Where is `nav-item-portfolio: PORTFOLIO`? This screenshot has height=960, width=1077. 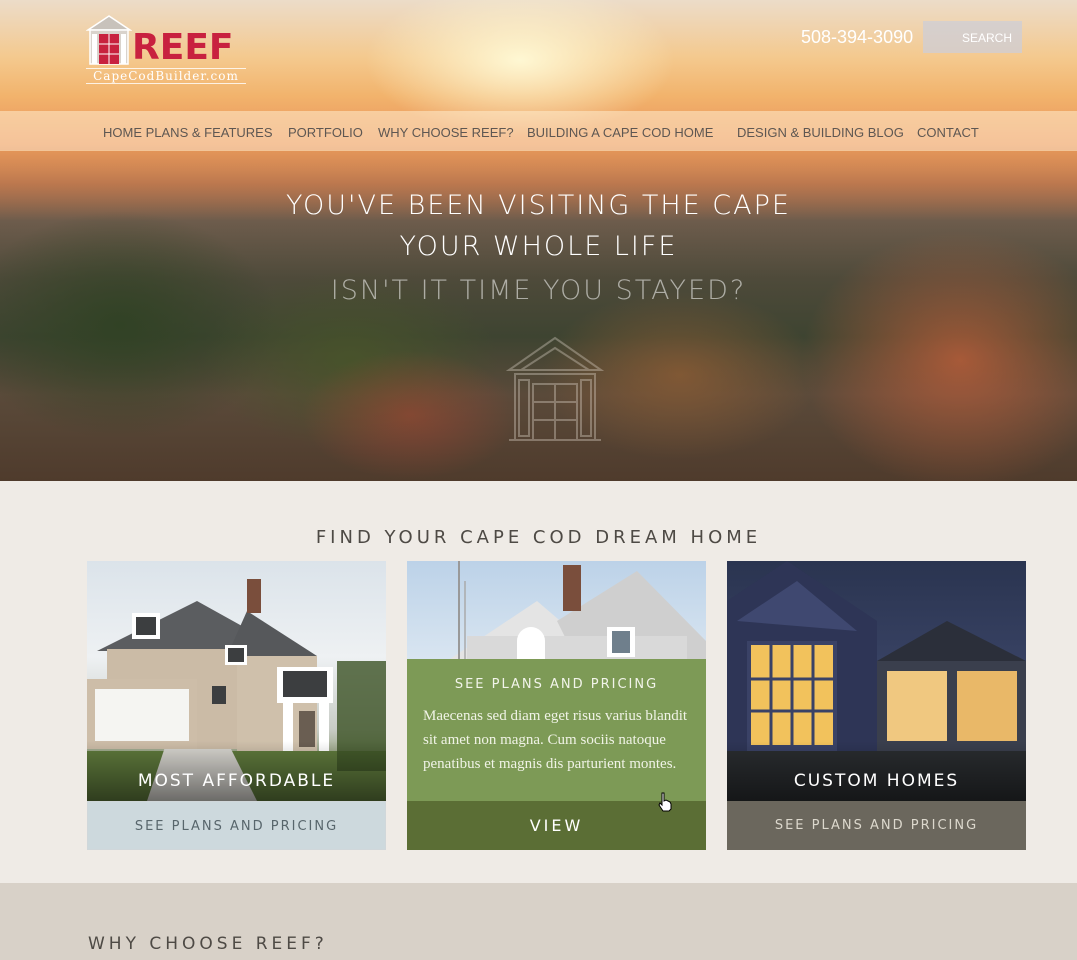
nav-item-portfolio: PORTFOLIO is located at coordinates (325, 132).